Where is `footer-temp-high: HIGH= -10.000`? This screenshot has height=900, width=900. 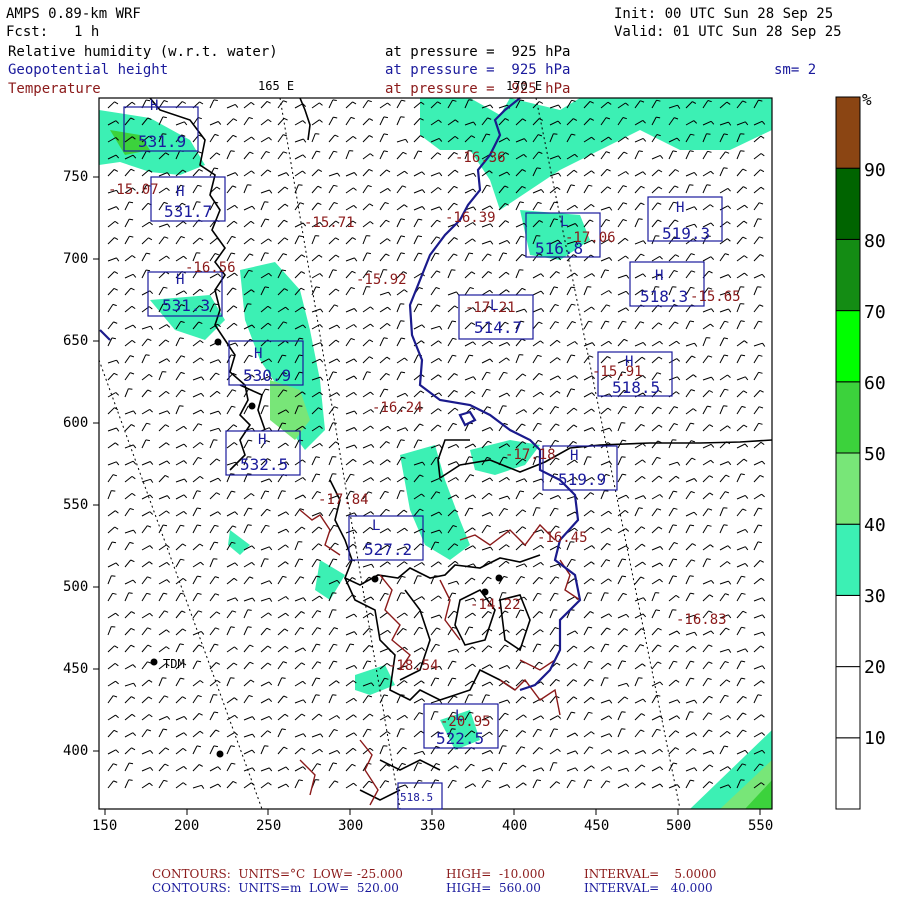 footer-temp-high: HIGH= -10.000 is located at coordinates (495, 874).